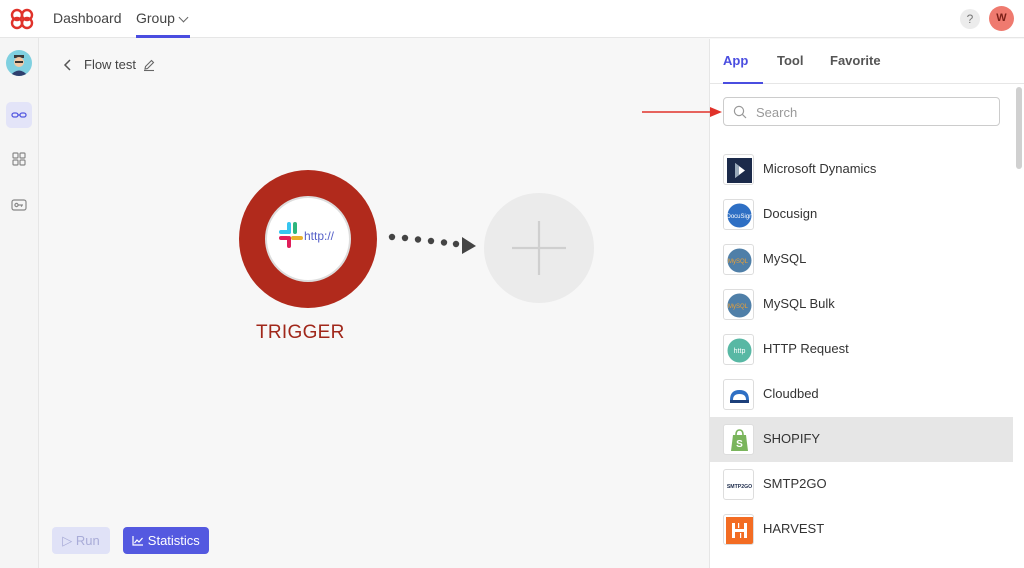 The width and height of the screenshot is (1024, 568). What do you see at coordinates (1001, 18) in the screenshot?
I see `user-avatar-button: W` at bounding box center [1001, 18].